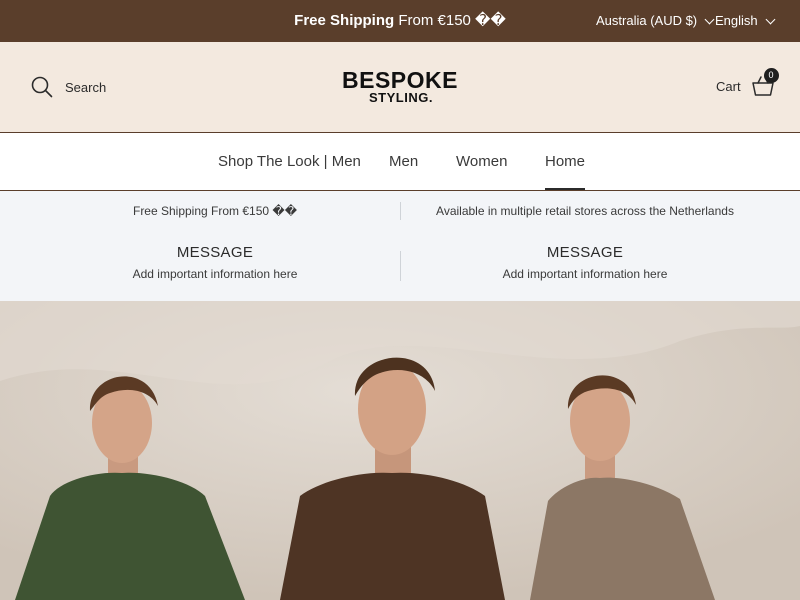  Describe the element at coordinates (736, 20) in the screenshot. I see `language-label: English` at that location.